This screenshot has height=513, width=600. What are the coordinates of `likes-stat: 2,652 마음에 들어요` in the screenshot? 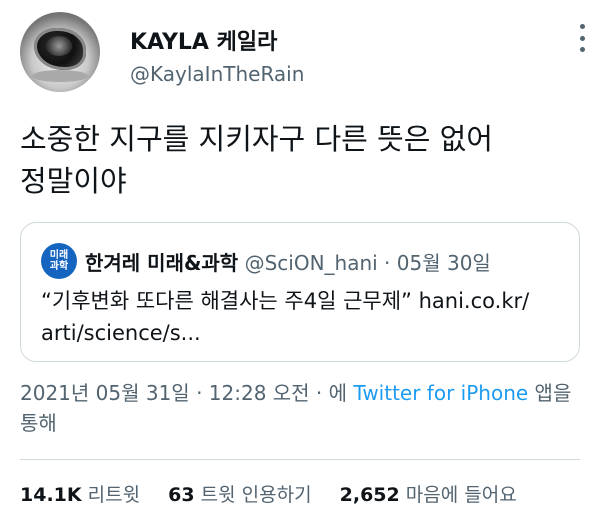 It's located at (428, 495).